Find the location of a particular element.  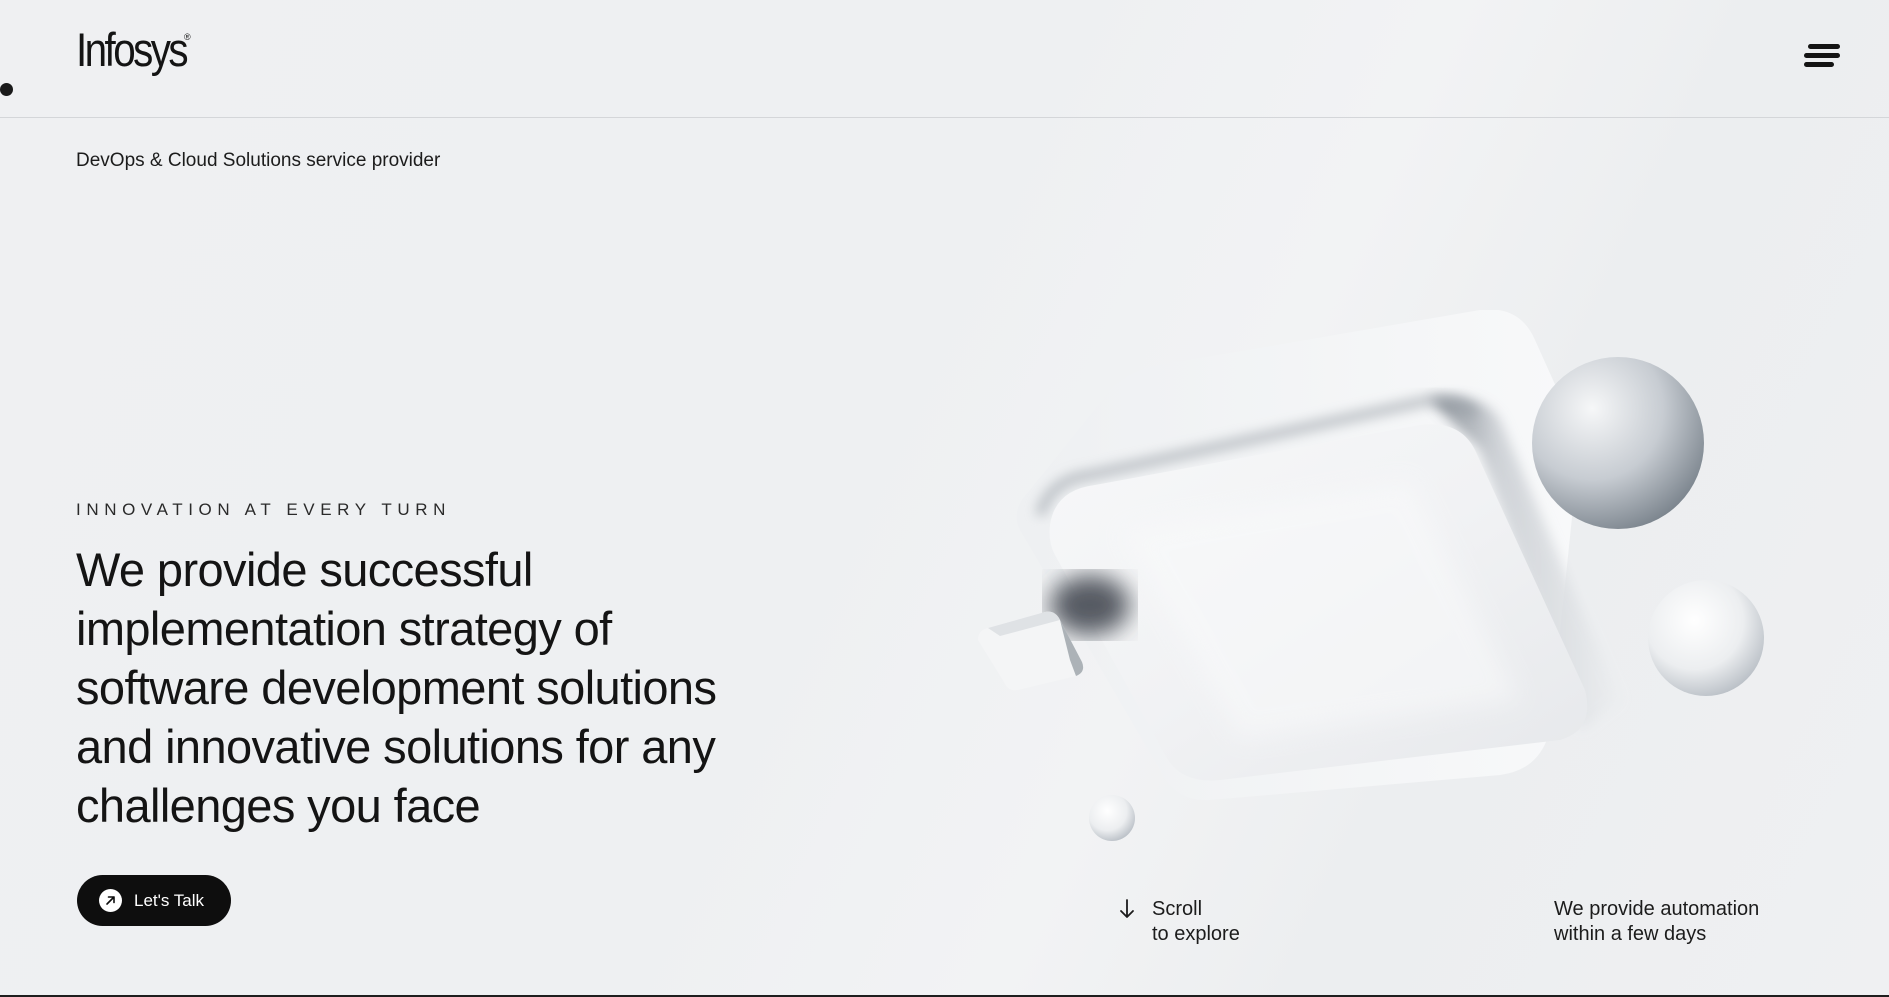

infosys-logo: Infosys is located at coordinates (132, 49).